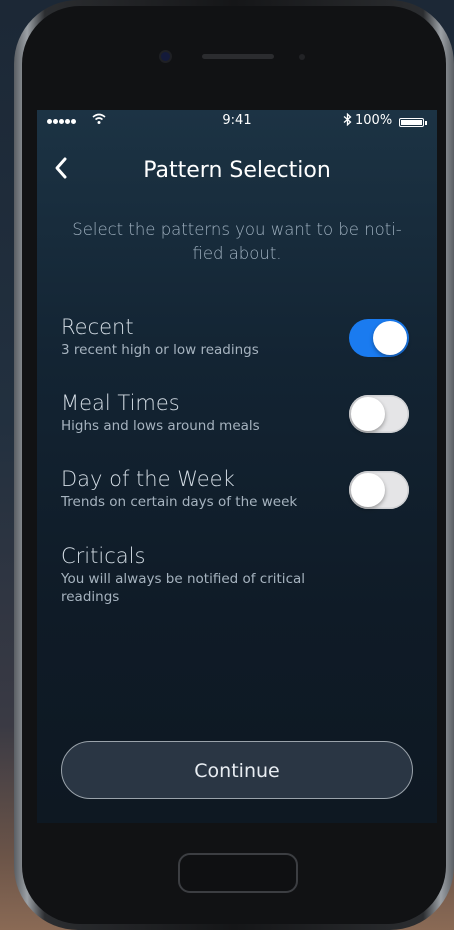 This screenshot has width=454, height=930. I want to click on battery-percent: 100%, so click(374, 120).